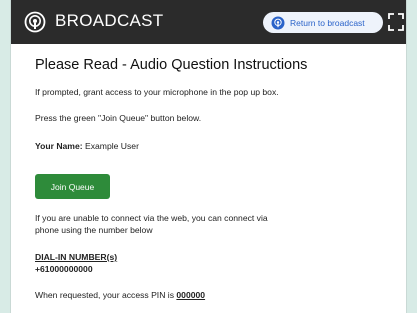 The width and height of the screenshot is (417, 313). Describe the element at coordinates (94, 230) in the screenshot. I see `phone-instruction-line2: phone using the number below` at that location.